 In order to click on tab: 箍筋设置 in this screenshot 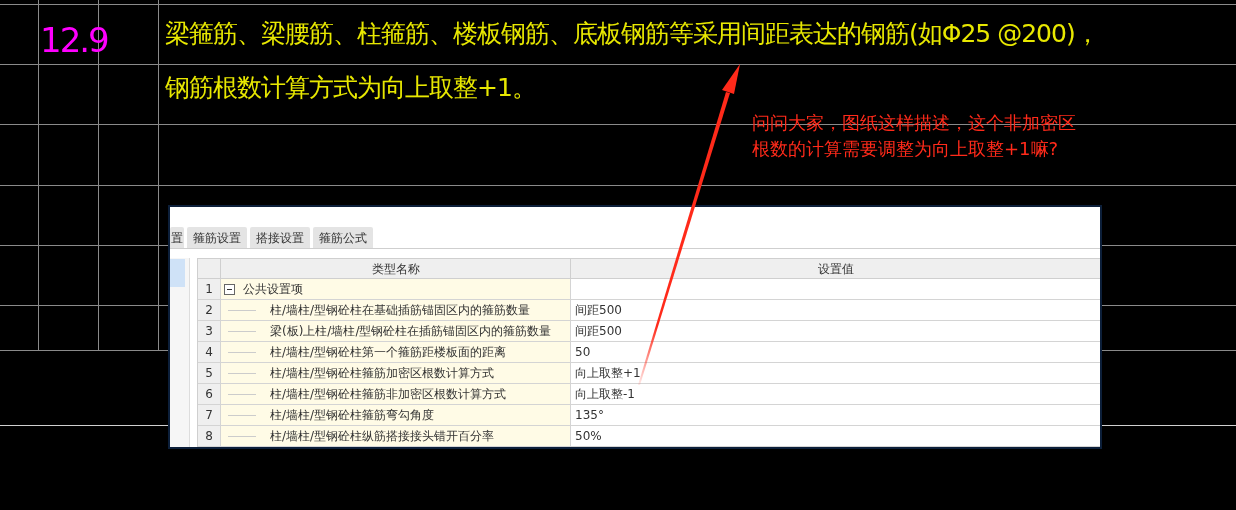, I will do `click(217, 237)`.